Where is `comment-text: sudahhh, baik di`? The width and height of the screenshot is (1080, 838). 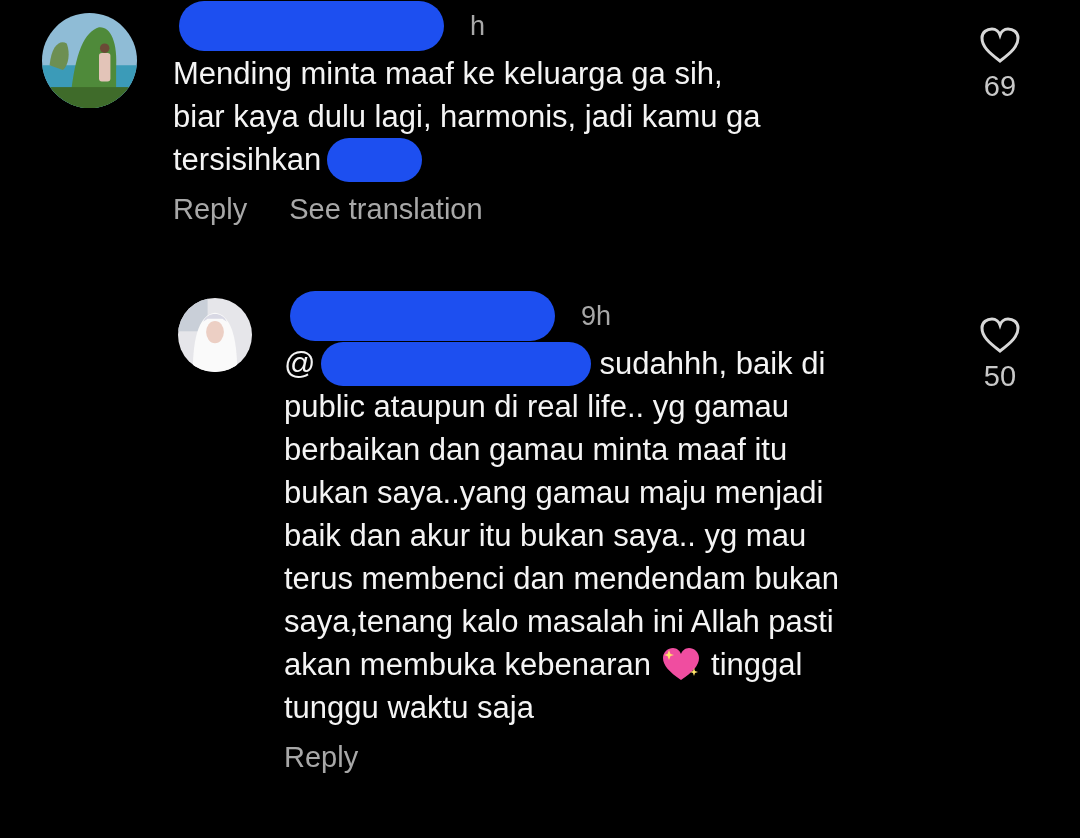
comment-text: sudahhh, baik di is located at coordinates (712, 363).